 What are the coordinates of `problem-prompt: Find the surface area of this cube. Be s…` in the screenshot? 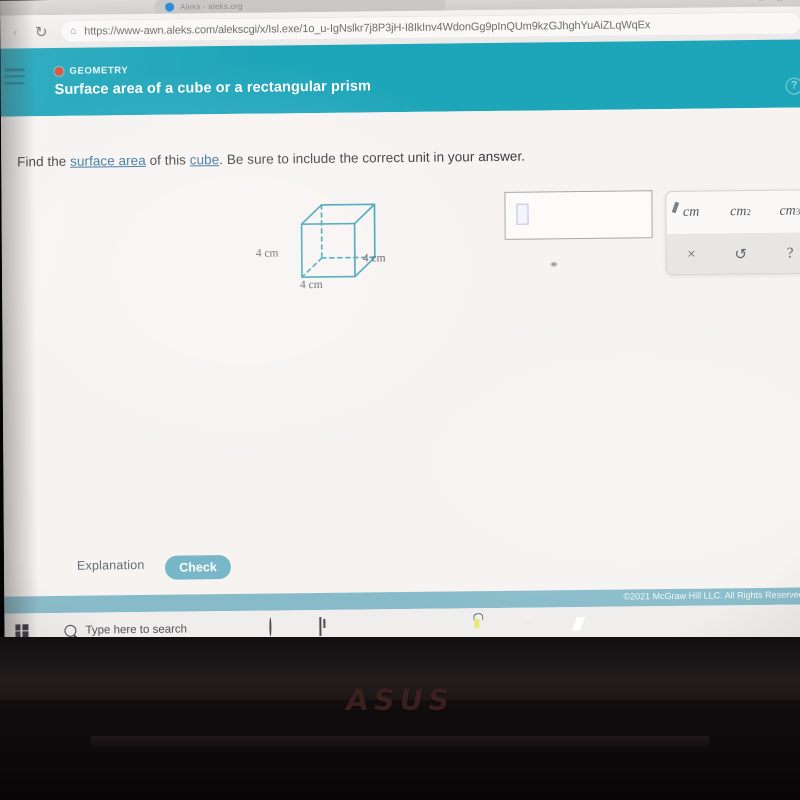 It's located at (271, 159).